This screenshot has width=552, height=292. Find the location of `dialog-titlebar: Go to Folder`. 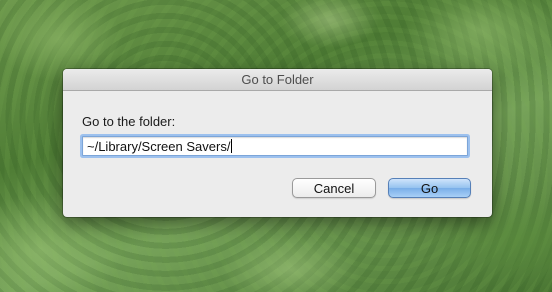

dialog-titlebar: Go to Folder is located at coordinates (277, 80).